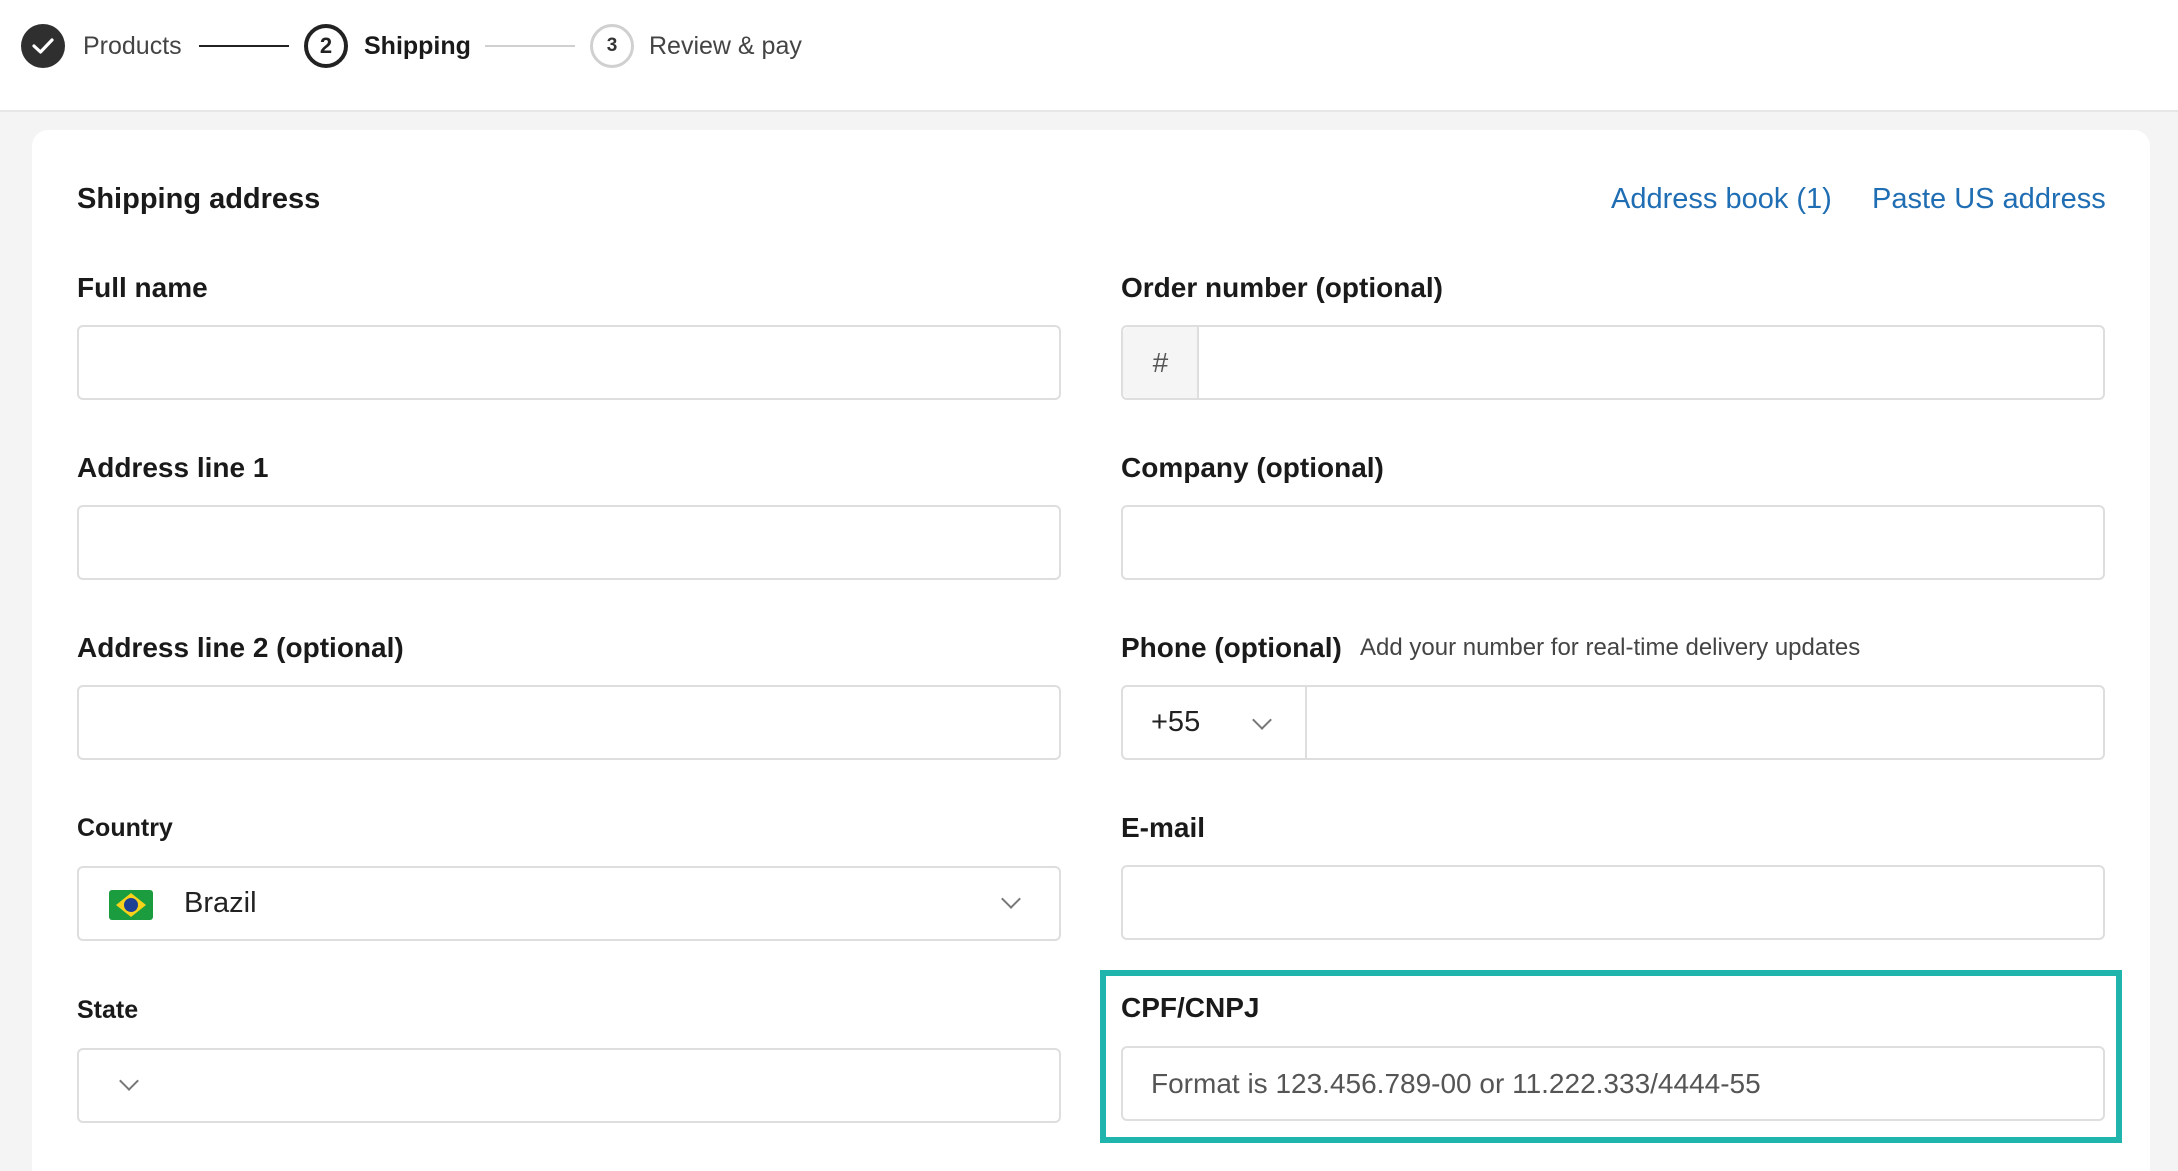 The image size is (2178, 1171). I want to click on company-input, so click(1613, 542).